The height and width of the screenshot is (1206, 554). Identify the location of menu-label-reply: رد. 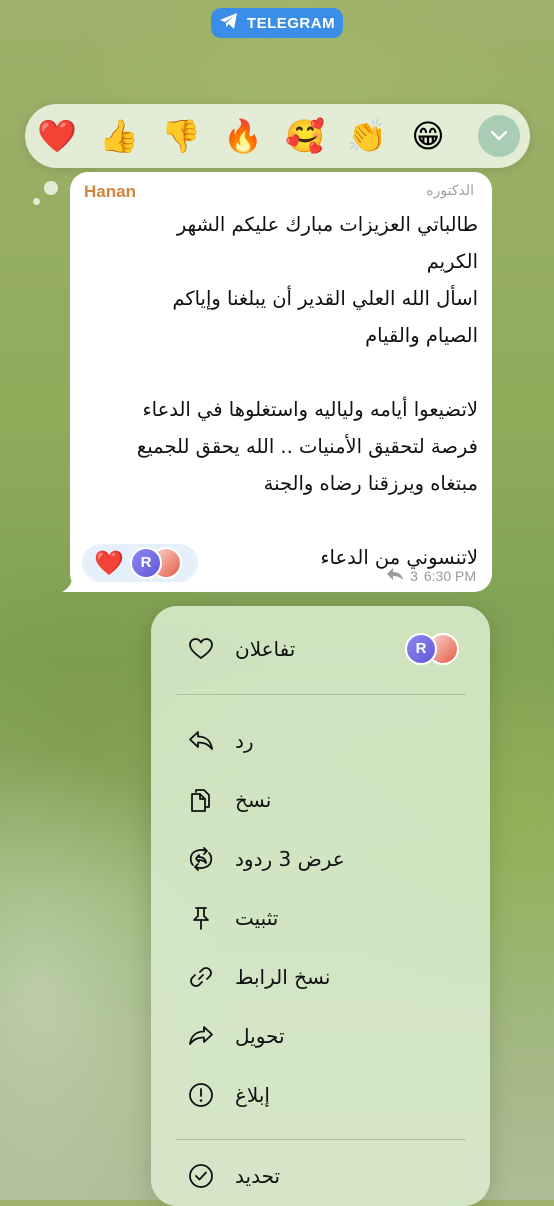
(244, 741).